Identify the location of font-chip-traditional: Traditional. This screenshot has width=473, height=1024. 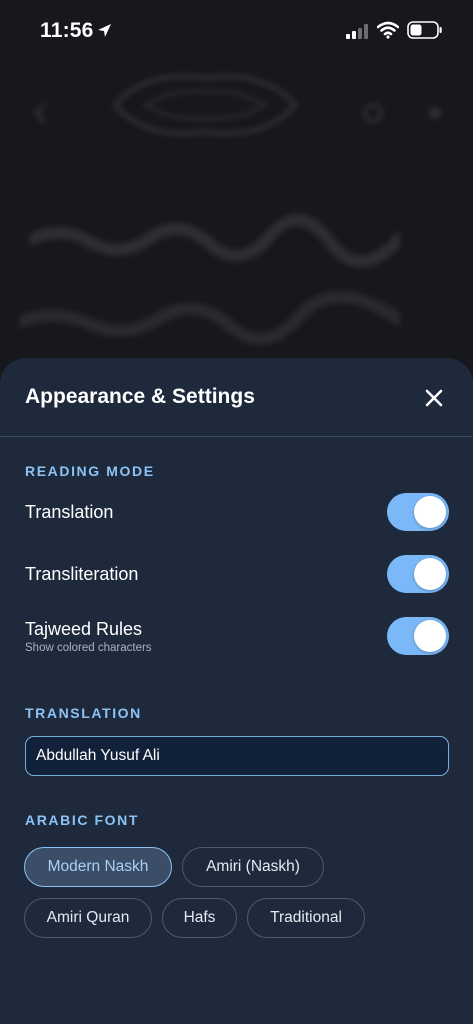
(306, 918).